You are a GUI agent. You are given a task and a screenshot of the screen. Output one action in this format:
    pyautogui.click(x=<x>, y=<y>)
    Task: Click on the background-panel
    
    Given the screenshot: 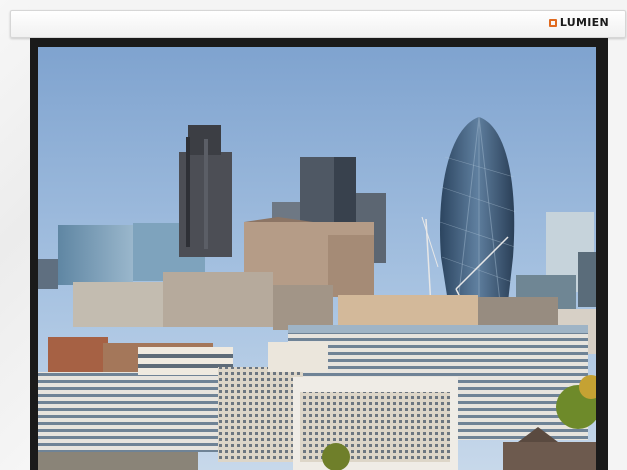 What is the action you would take?
    pyautogui.click(x=15, y=235)
    